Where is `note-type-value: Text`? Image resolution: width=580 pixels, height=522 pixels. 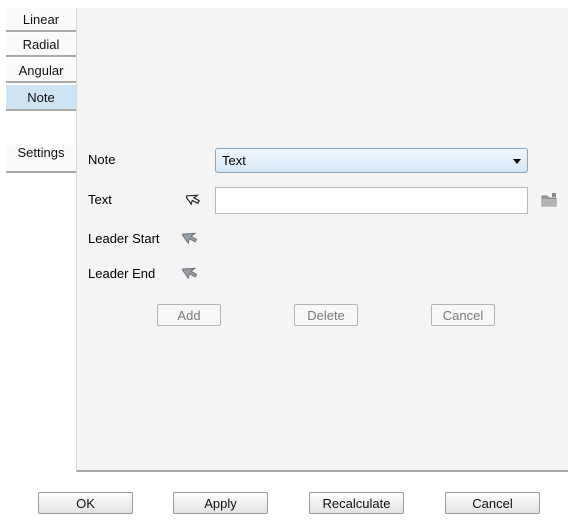 note-type-value: Text is located at coordinates (234, 160).